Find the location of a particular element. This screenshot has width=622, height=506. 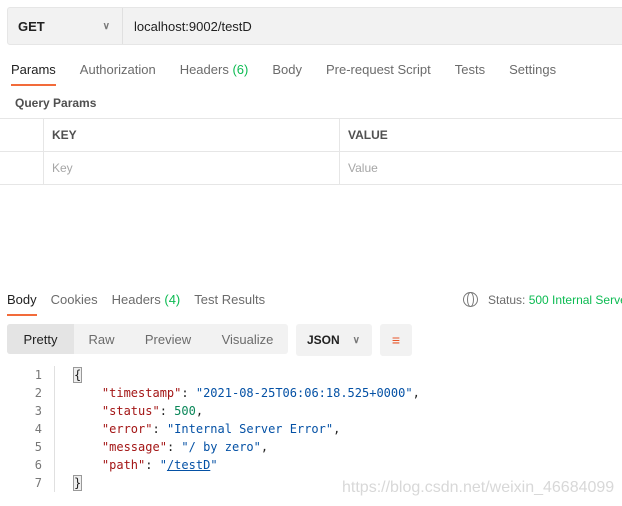

key-header: KEY is located at coordinates (192, 135).